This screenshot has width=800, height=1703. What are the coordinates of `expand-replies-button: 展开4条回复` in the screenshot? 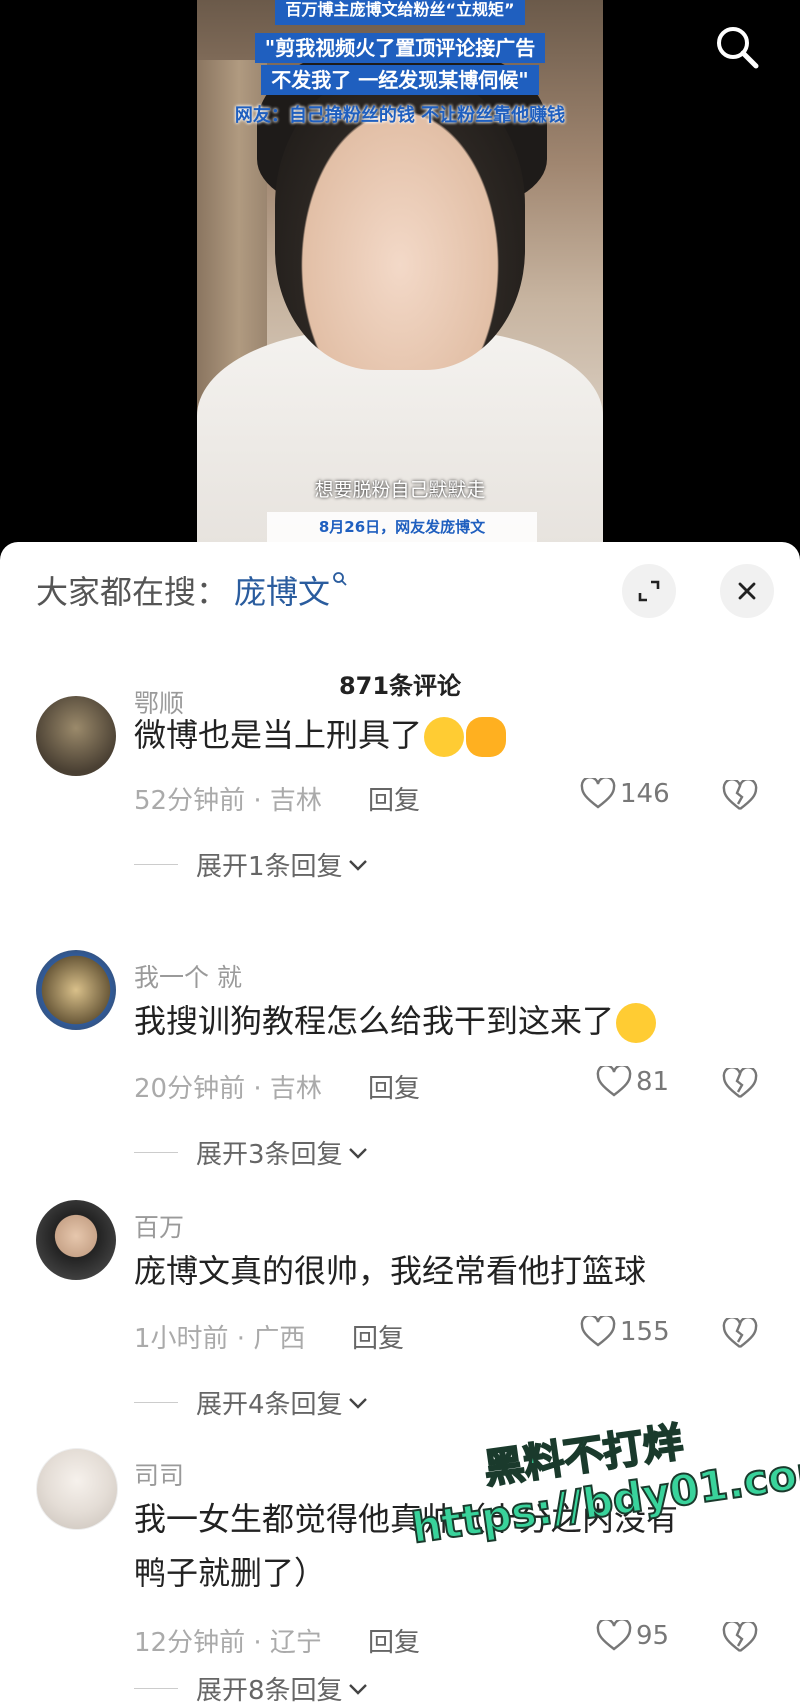 It's located at (251, 1402).